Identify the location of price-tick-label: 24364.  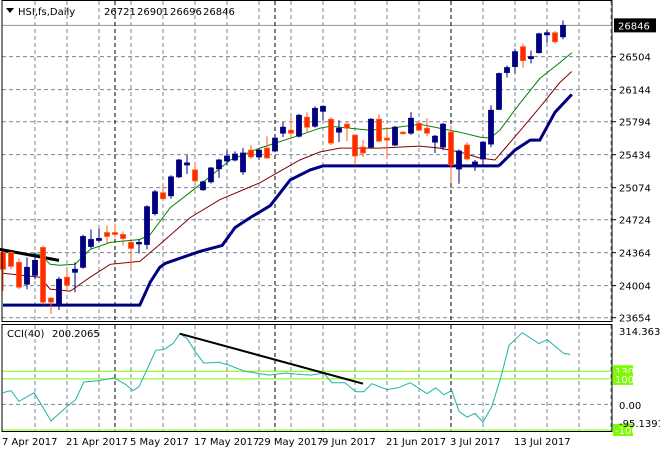
(635, 254).